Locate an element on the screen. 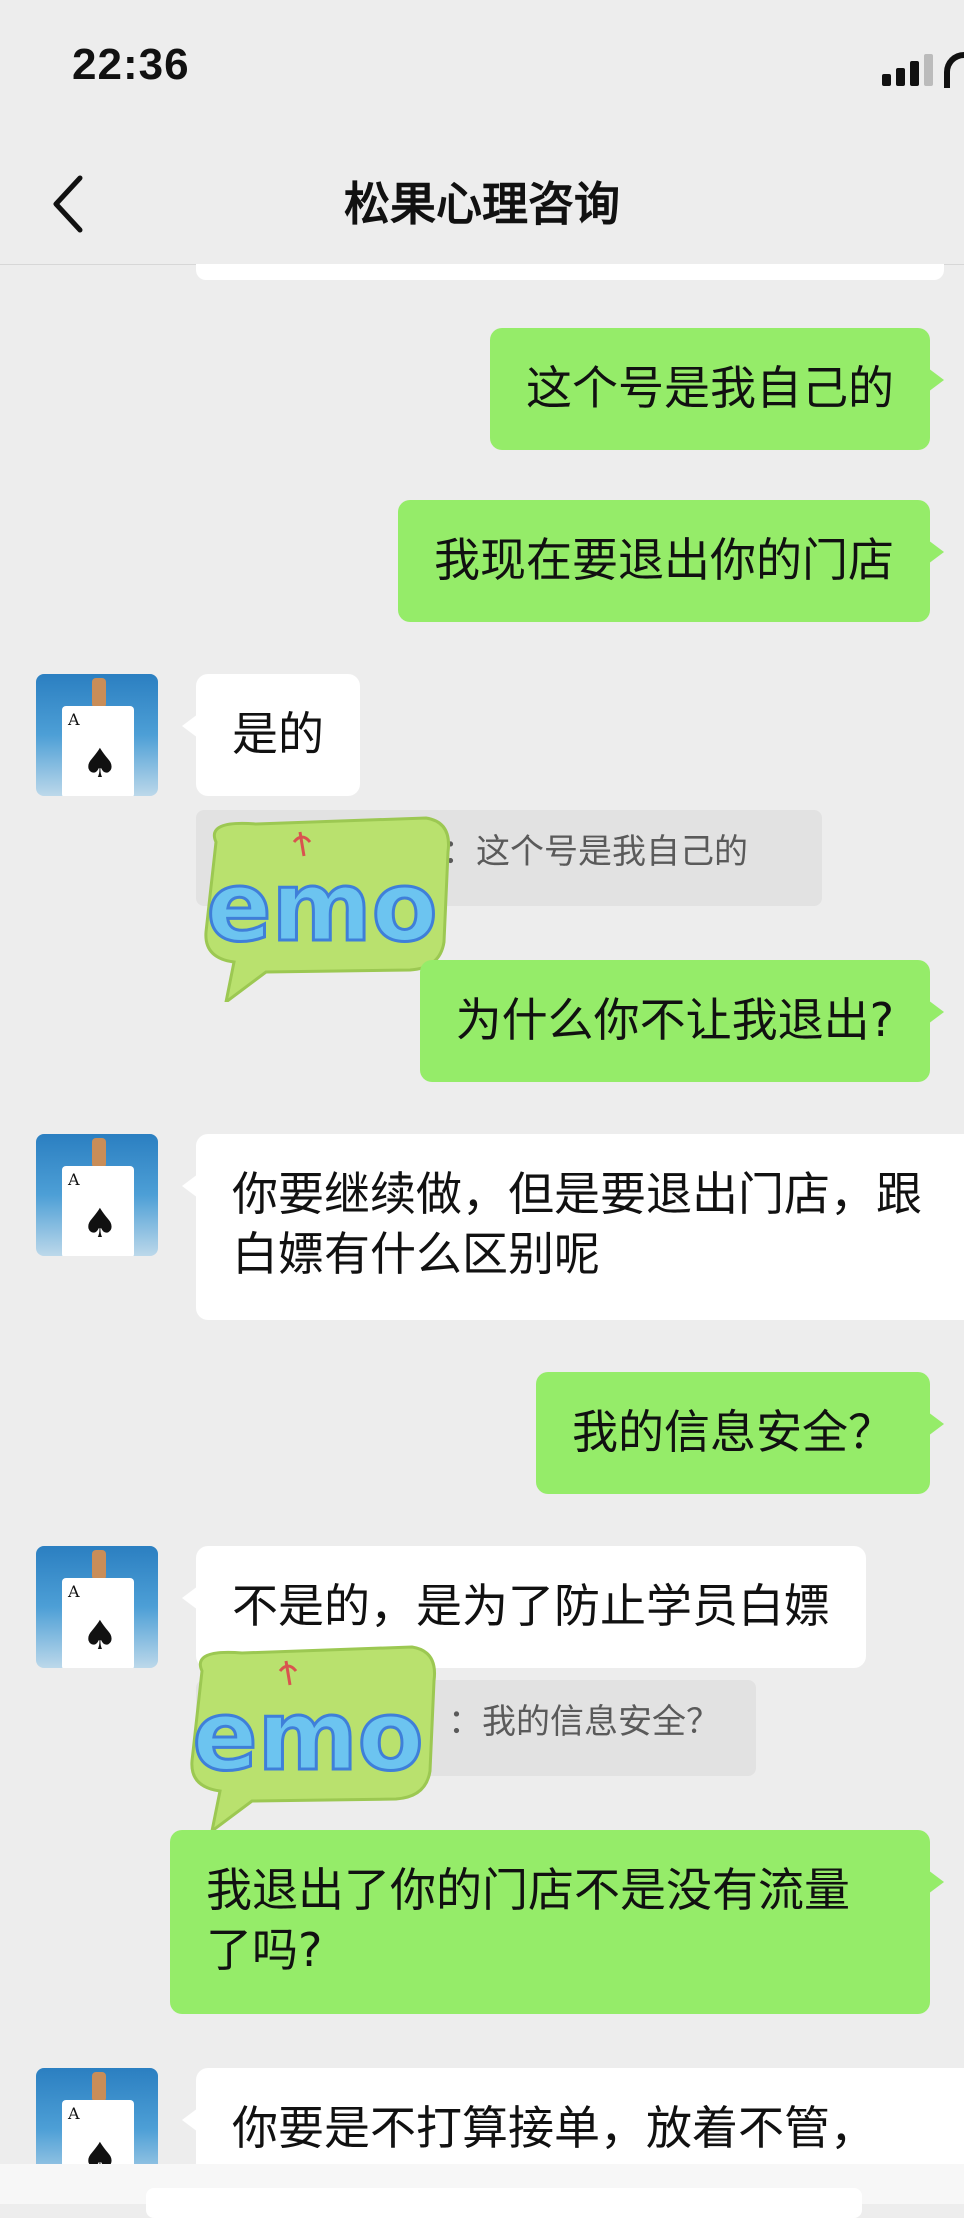 The image size is (964, 2218). status-time: 22:36 is located at coordinates (131, 64).